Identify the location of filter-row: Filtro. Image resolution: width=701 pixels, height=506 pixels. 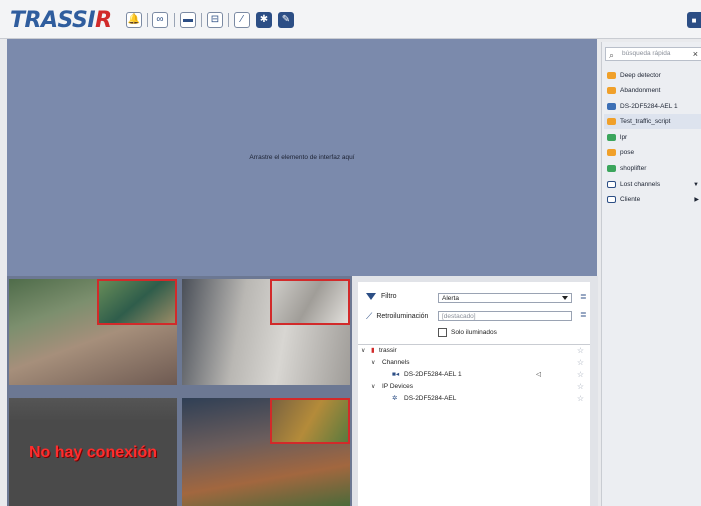
(381, 296).